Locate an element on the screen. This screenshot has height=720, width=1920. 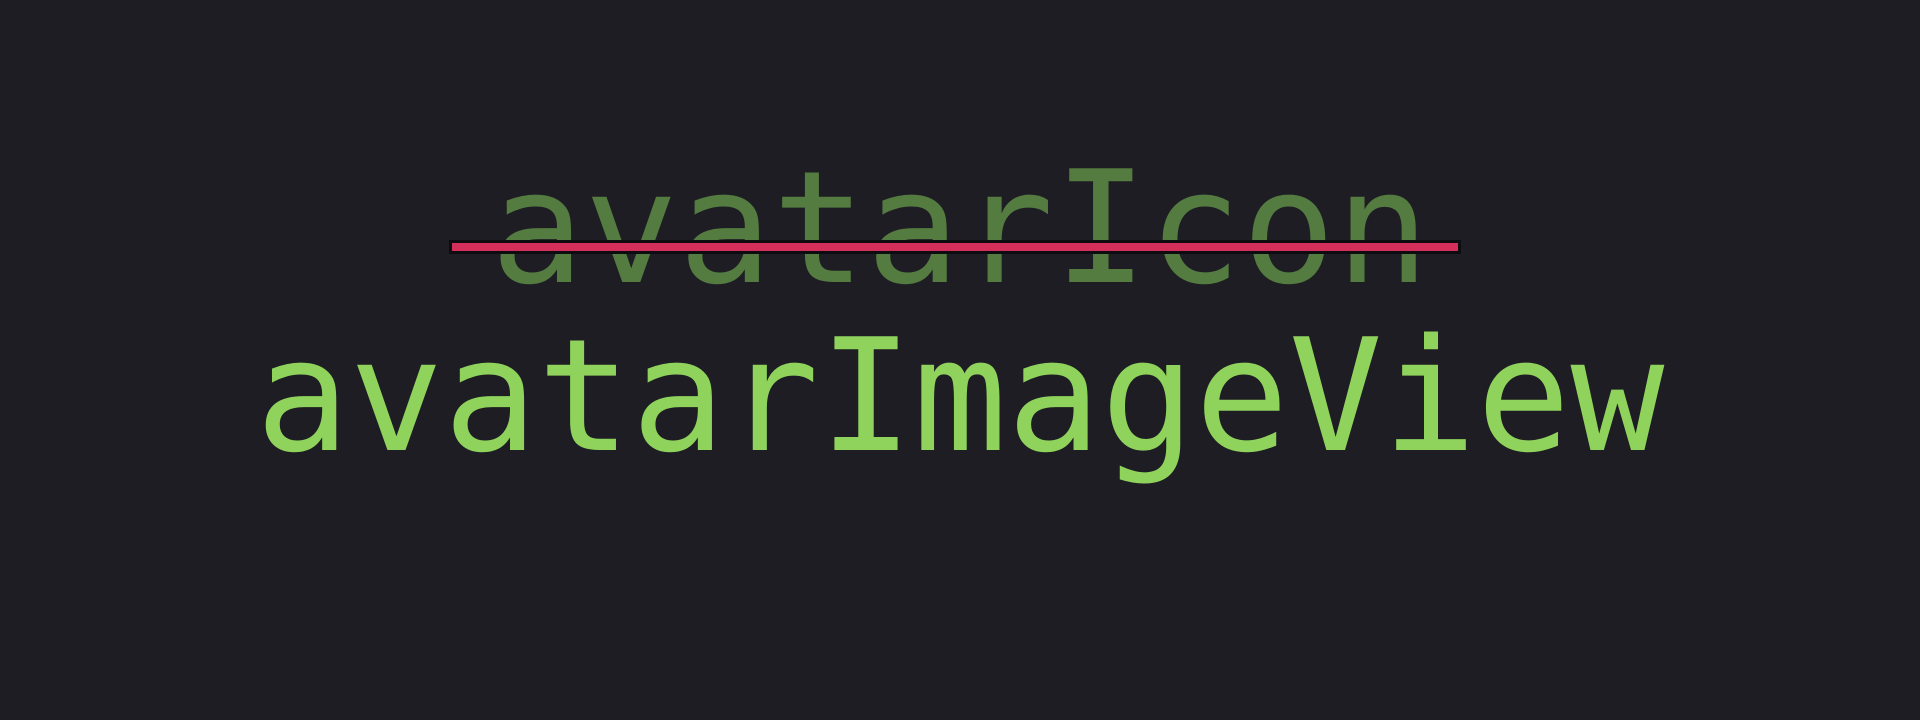
old-identifier: avatarIcon is located at coordinates (960, 228).